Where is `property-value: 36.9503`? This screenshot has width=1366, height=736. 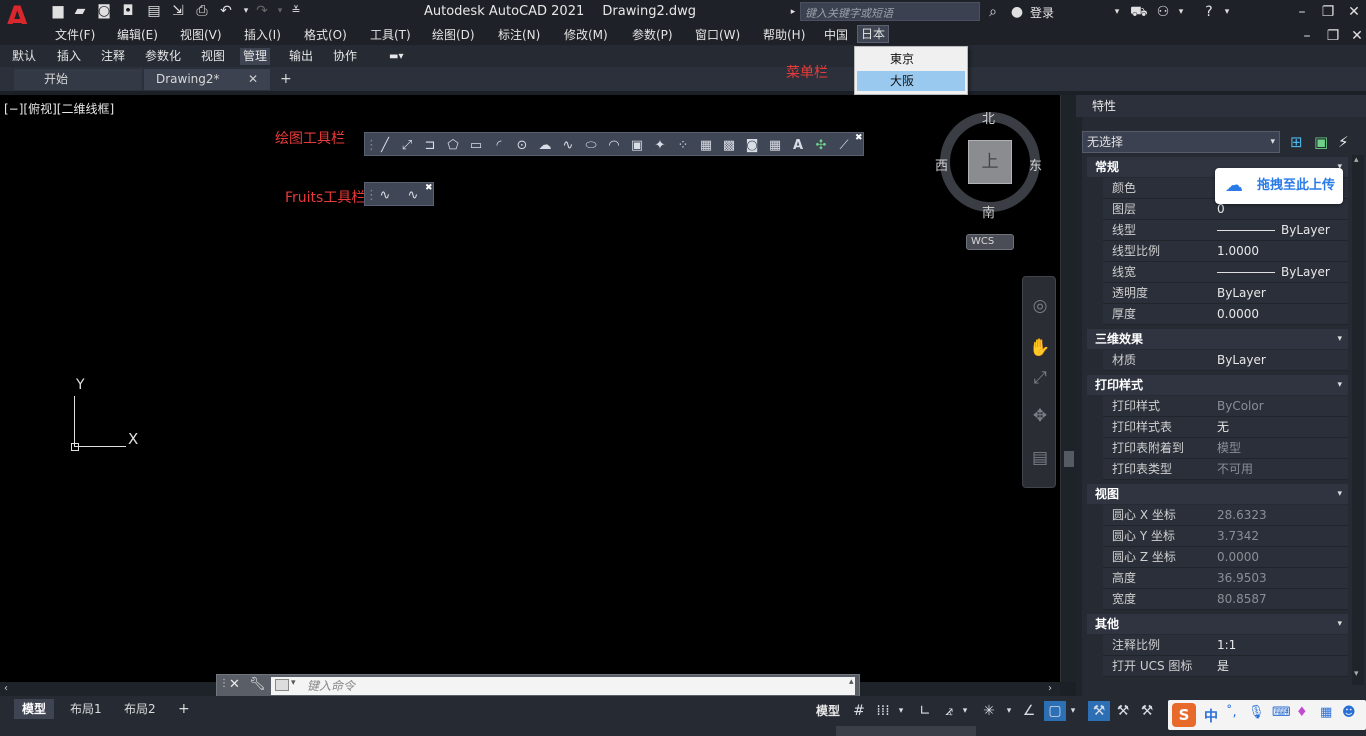 property-value: 36.9503 is located at coordinates (1242, 578).